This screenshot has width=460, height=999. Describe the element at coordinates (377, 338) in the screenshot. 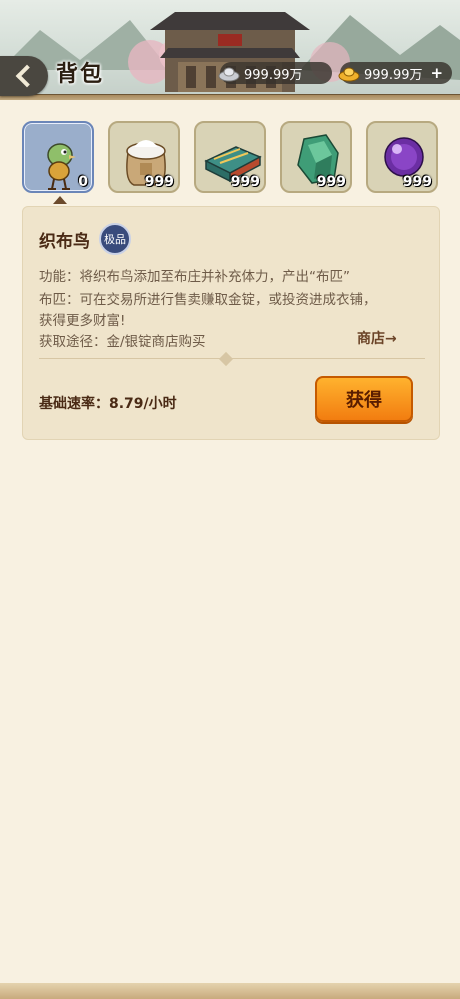

I see `shop-link: 商店→` at that location.